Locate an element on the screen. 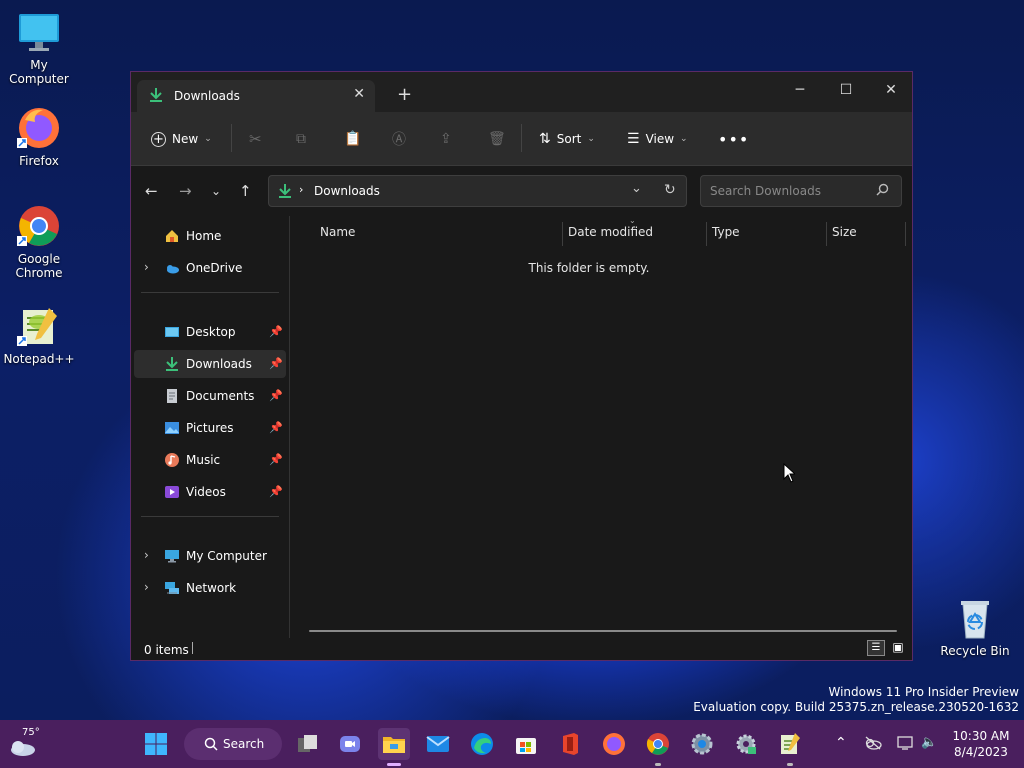 Image resolution: width=1024 pixels, height=768 pixels. sort-icon: ⇅ is located at coordinates (545, 139).